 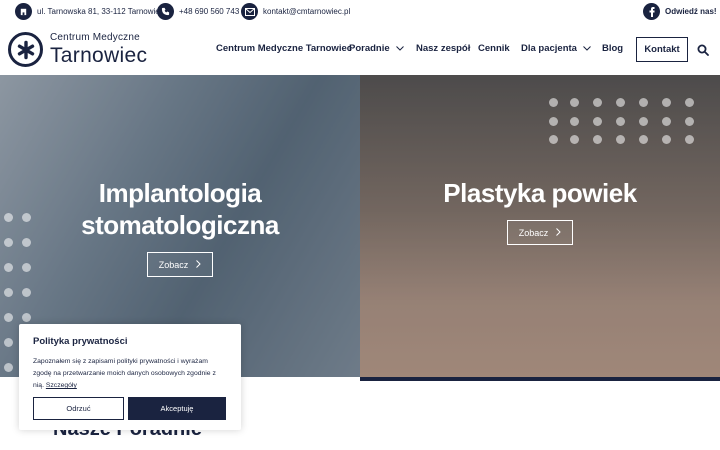 What do you see at coordinates (99, 55) in the screenshot?
I see `logo-title: Tarnowiec` at bounding box center [99, 55].